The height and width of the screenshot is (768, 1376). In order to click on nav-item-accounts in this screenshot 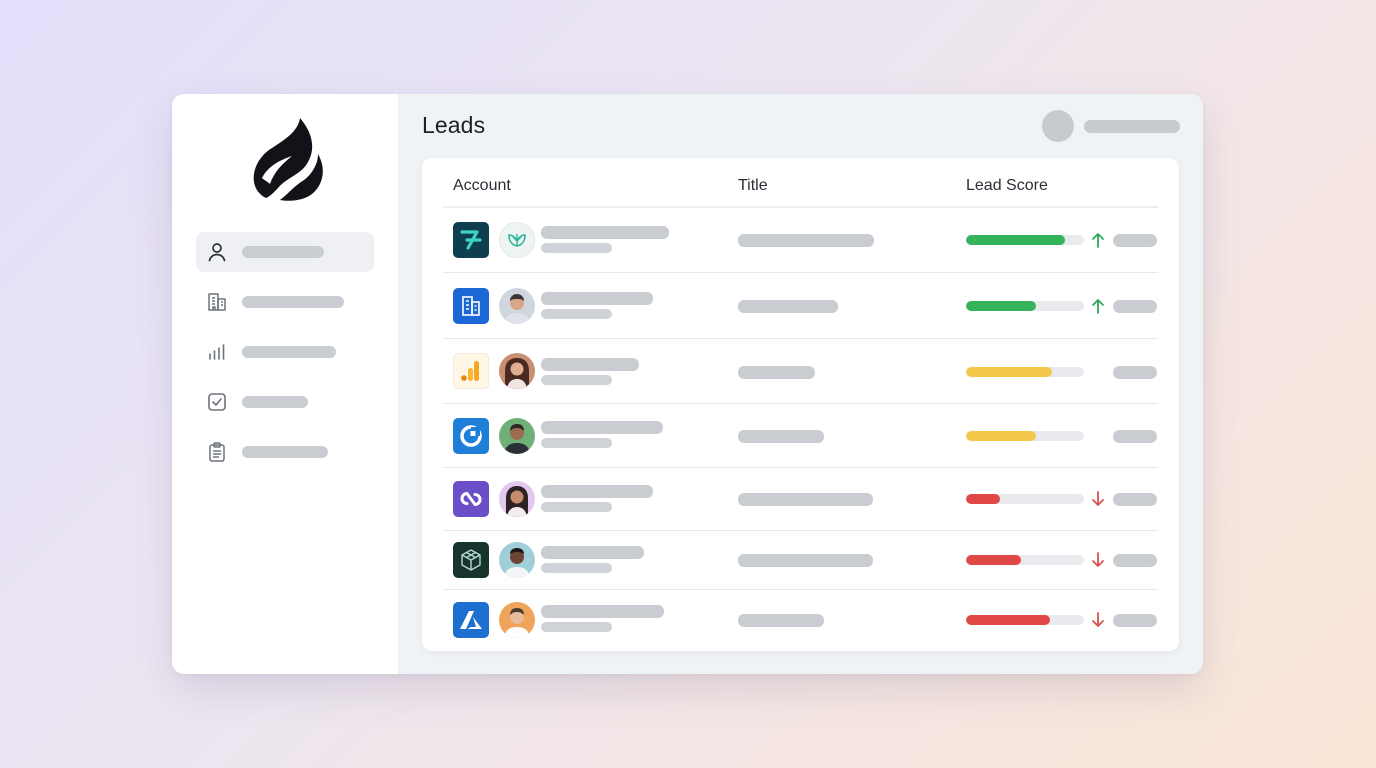, I will do `click(285, 302)`.